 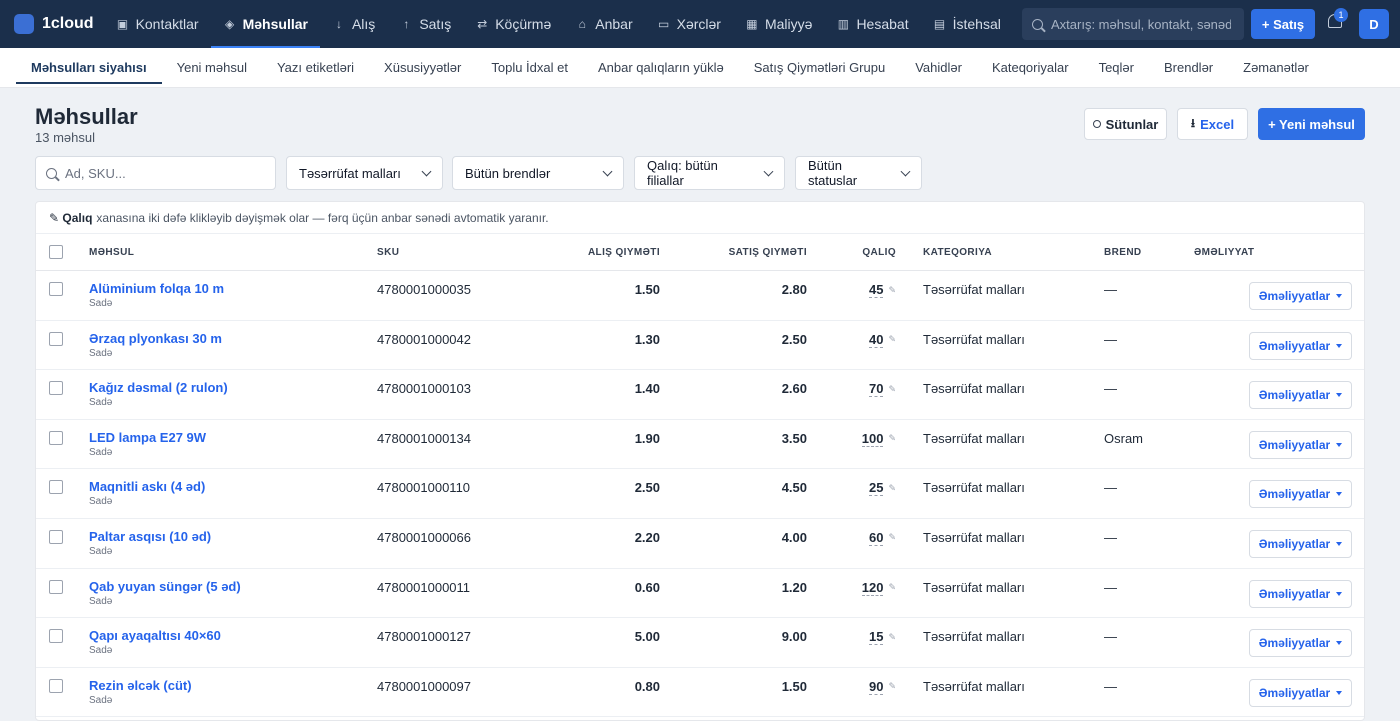 What do you see at coordinates (388, 252) in the screenshot?
I see `header-sku: SKU` at bounding box center [388, 252].